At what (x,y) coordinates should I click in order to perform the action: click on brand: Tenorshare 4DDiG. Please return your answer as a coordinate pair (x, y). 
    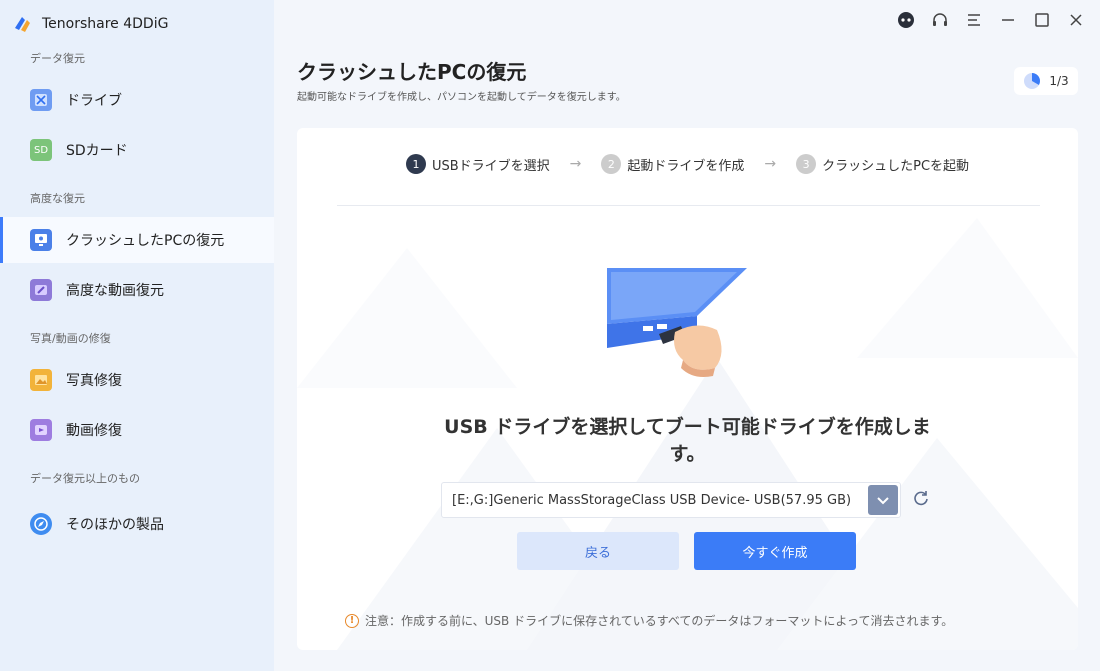
    Looking at the image, I should click on (90, 24).